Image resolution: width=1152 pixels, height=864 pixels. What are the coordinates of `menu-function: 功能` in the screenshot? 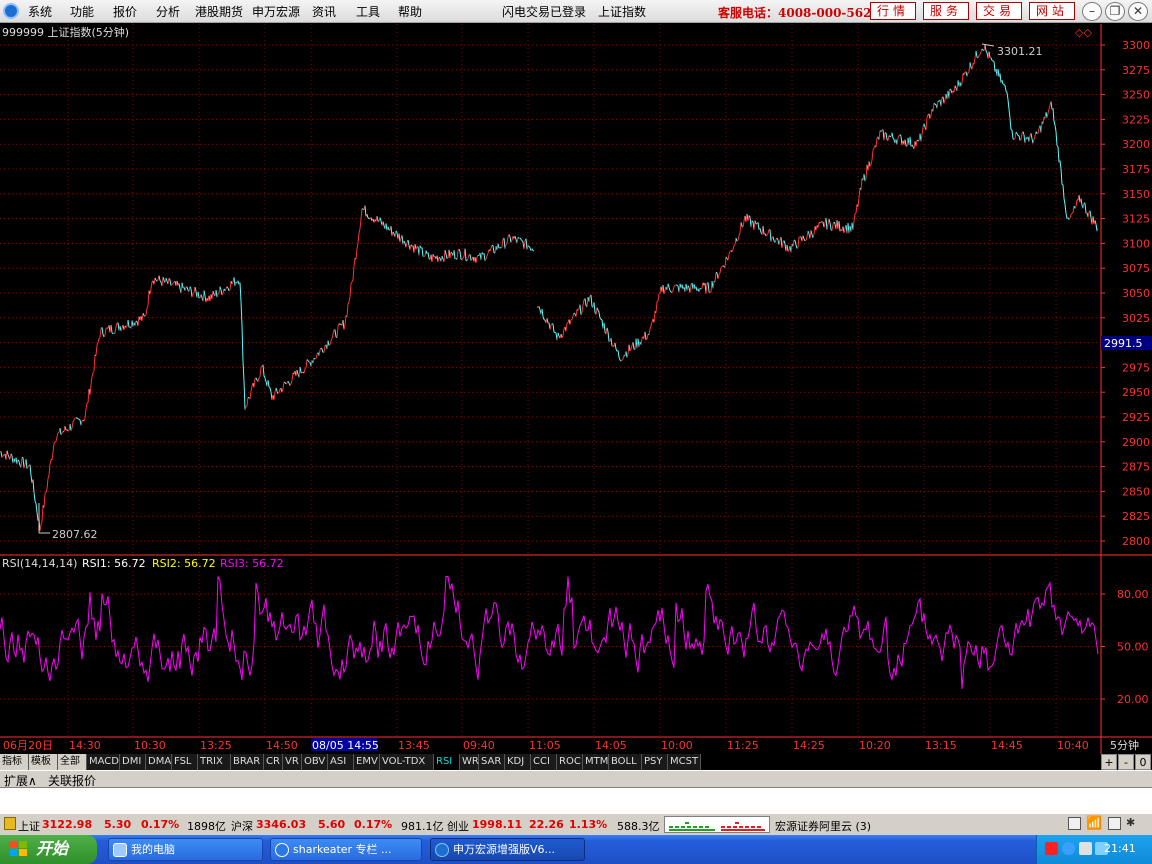 It's located at (82, 11).